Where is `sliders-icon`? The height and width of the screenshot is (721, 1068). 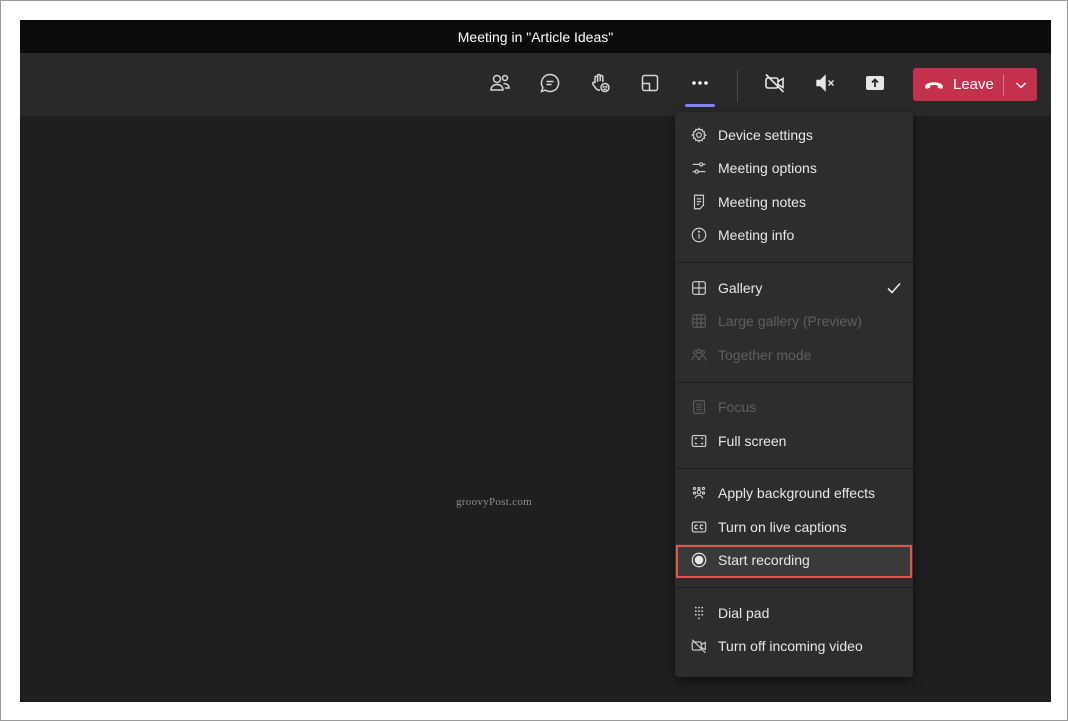 sliders-icon is located at coordinates (699, 168).